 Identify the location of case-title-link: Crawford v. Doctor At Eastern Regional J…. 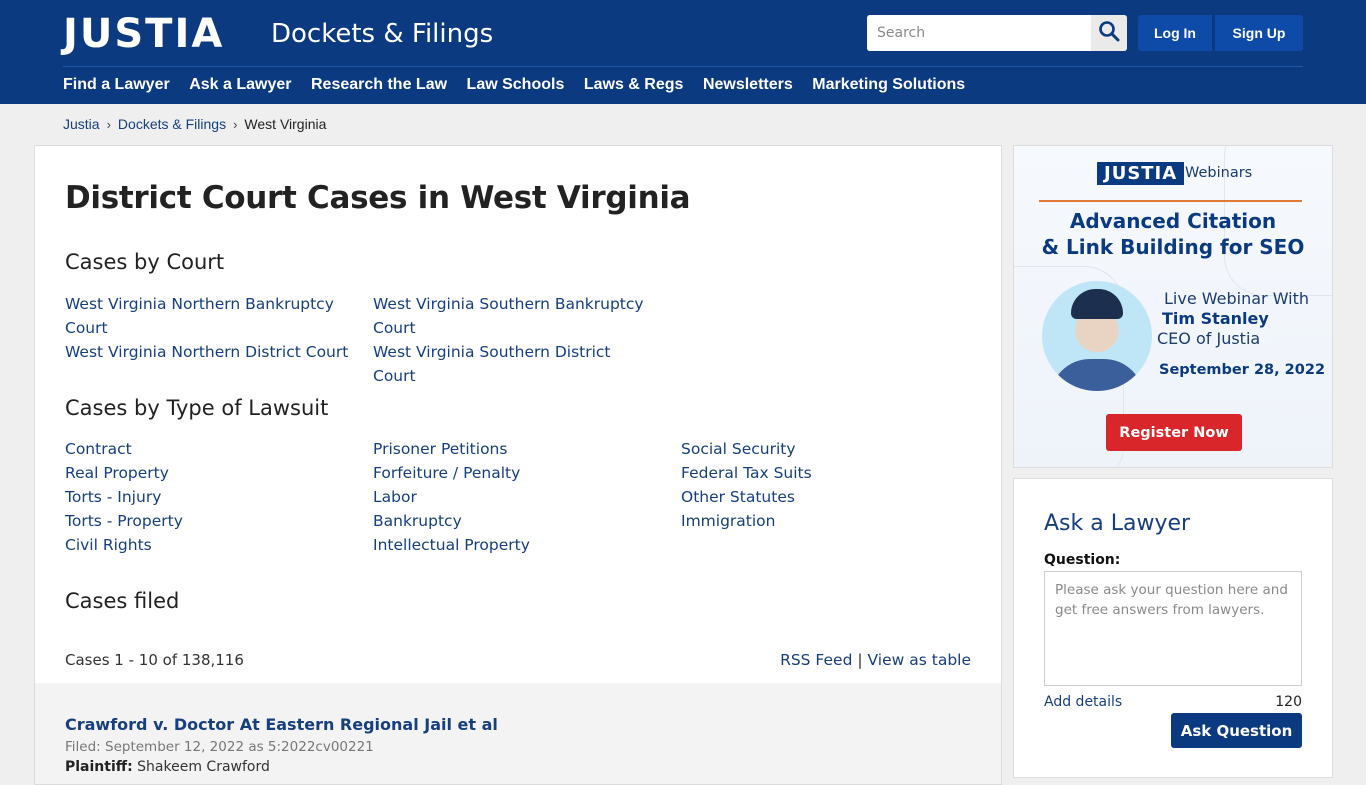
(281, 724).